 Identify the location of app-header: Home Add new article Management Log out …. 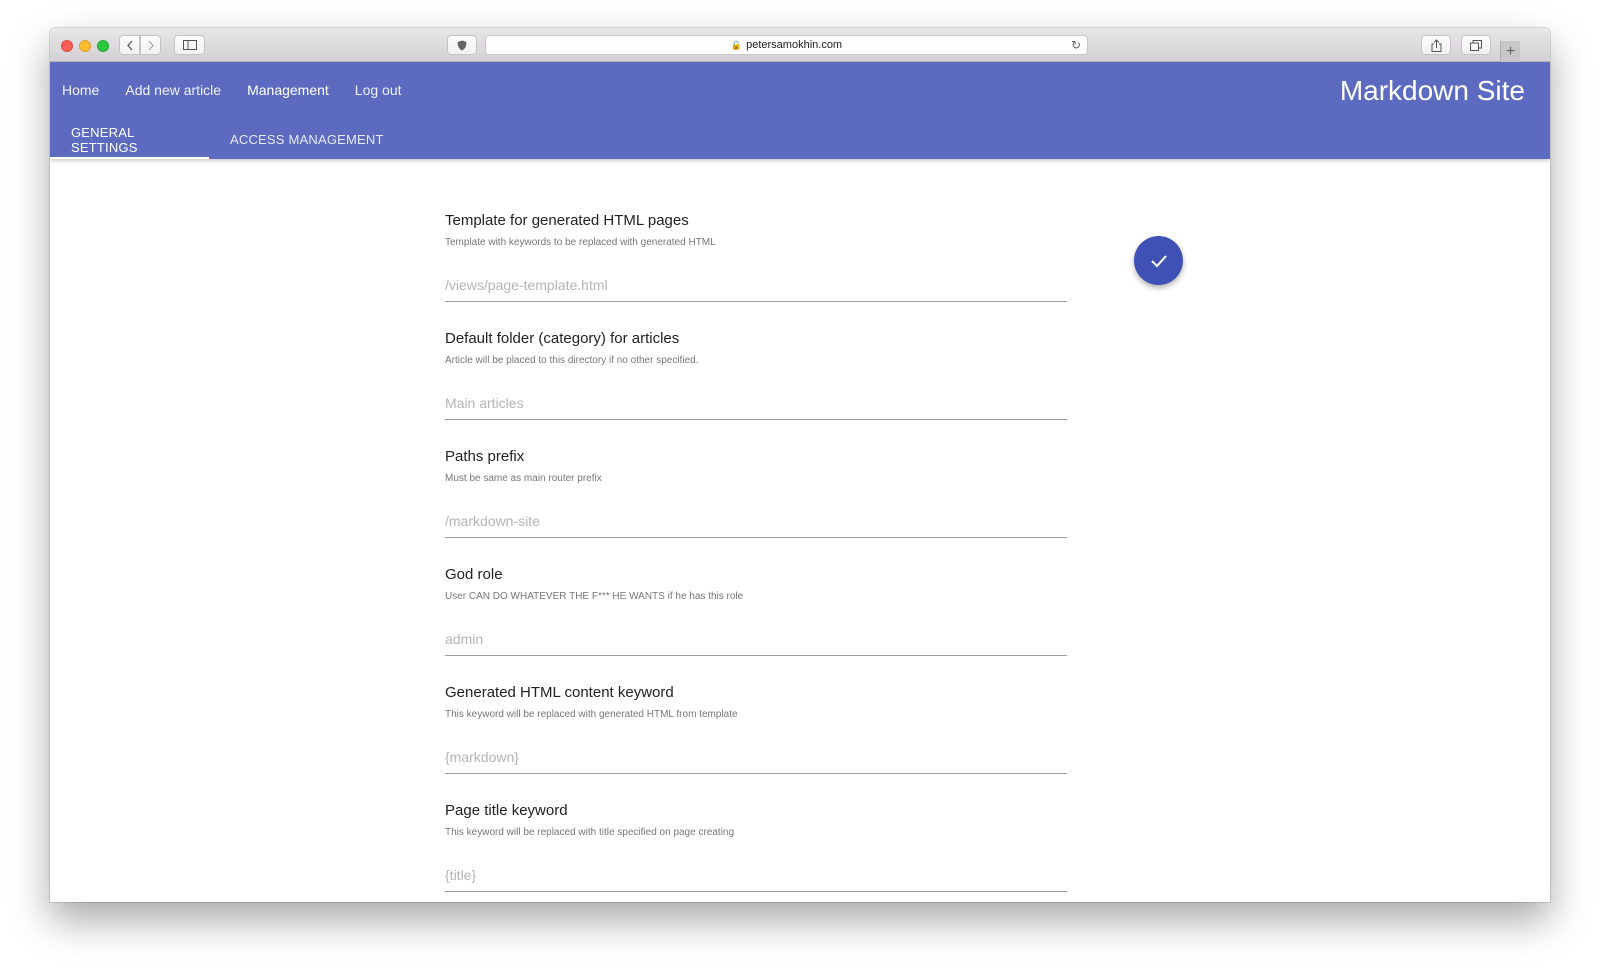
(800, 110).